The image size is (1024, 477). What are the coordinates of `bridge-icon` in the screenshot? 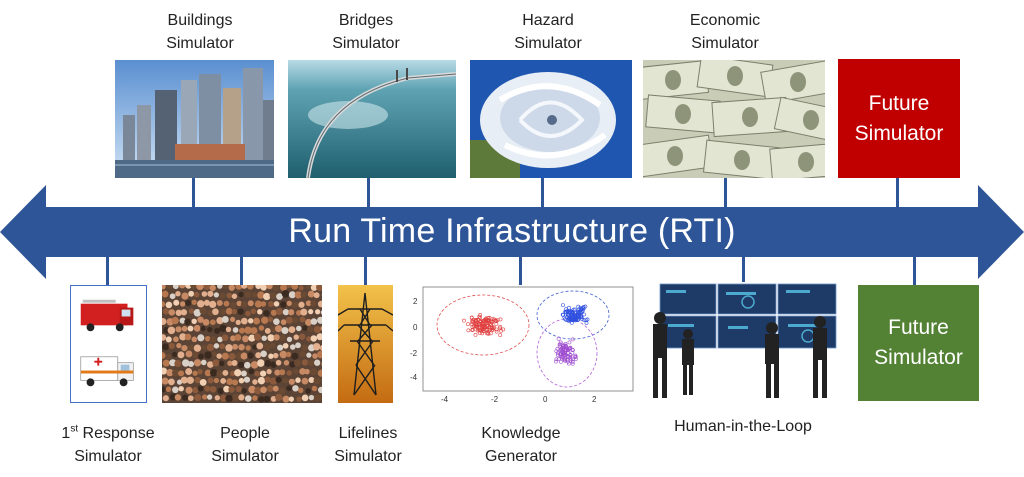 It's located at (372, 119).